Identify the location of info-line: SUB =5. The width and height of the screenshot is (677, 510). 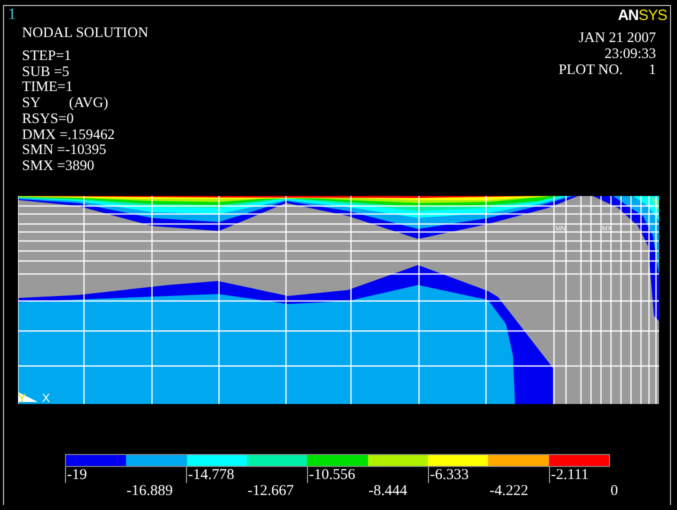
(46, 72).